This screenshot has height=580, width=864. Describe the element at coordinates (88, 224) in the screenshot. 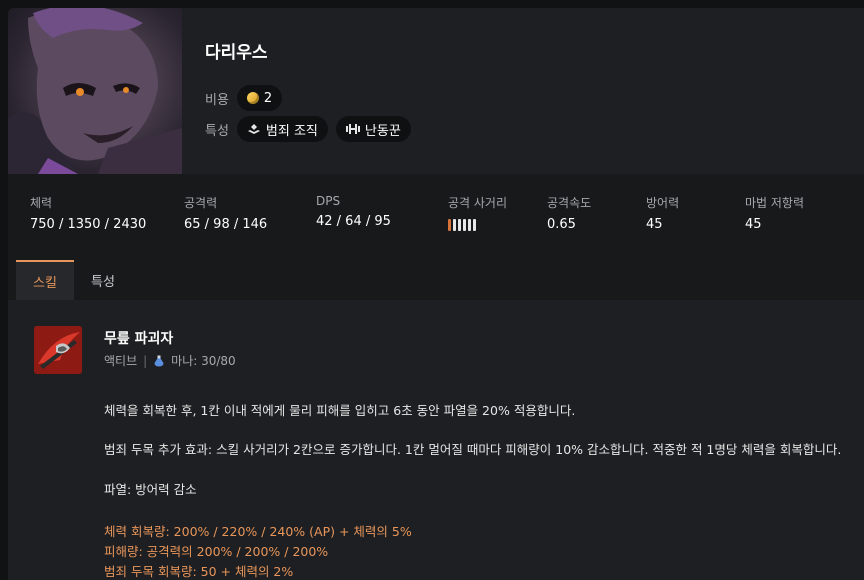

I see `stat-value: 750 / 1350 / 2430` at that location.